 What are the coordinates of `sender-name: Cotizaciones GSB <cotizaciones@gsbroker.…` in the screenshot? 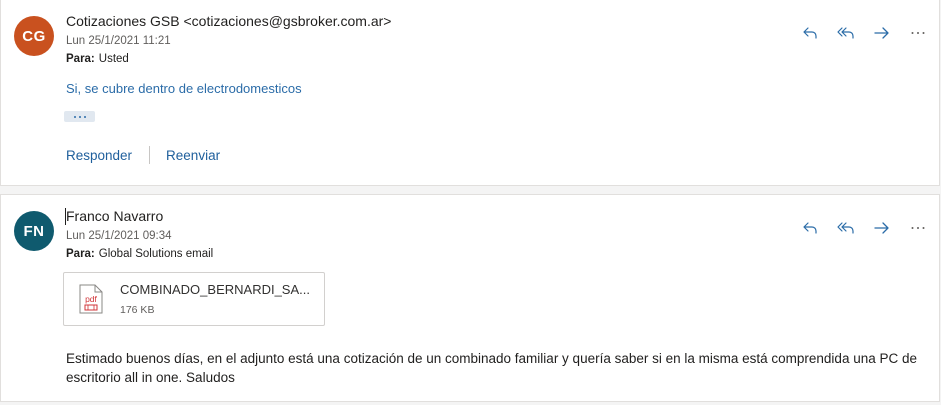 It's located at (228, 21).